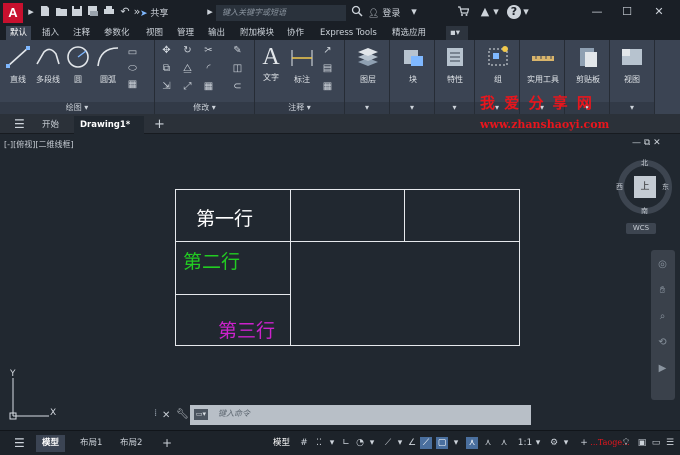  Describe the element at coordinates (216, 33) in the screenshot. I see `tab-output: 输出` at that location.